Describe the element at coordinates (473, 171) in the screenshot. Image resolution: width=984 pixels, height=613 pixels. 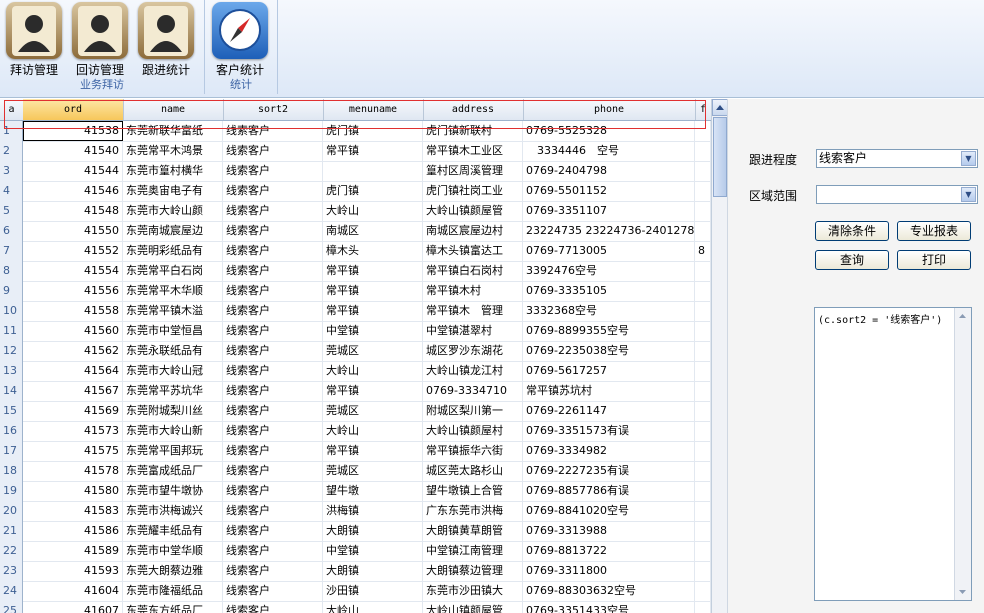
I see `table-cell: 篁村区周溪管理` at that location.